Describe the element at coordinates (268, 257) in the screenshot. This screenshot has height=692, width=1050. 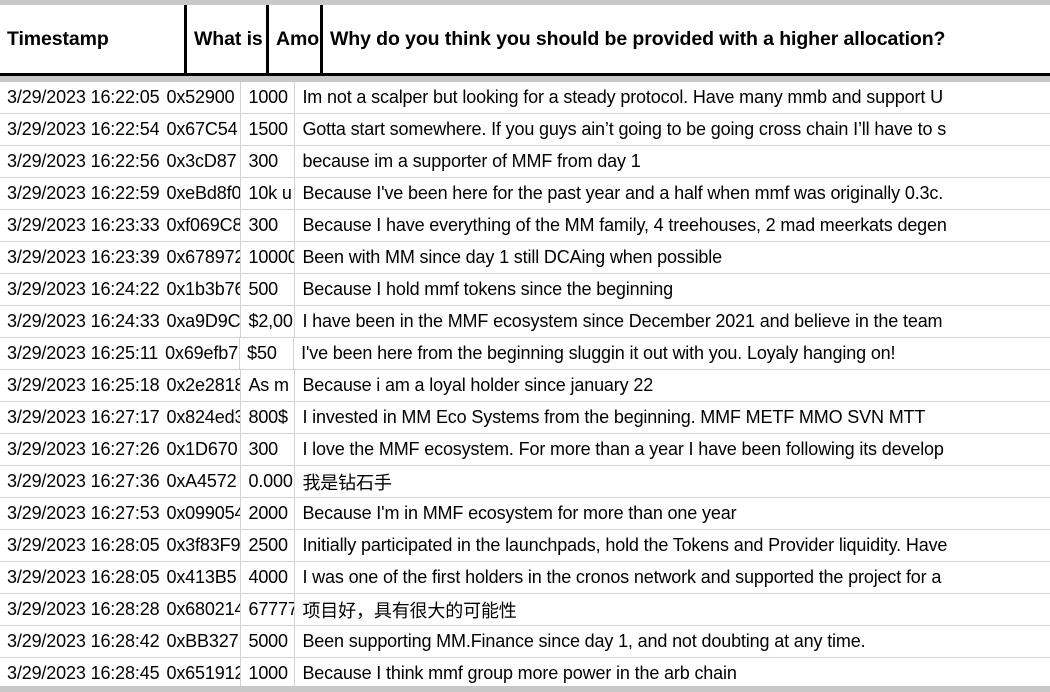
I see `cell-amount: 10000` at that location.